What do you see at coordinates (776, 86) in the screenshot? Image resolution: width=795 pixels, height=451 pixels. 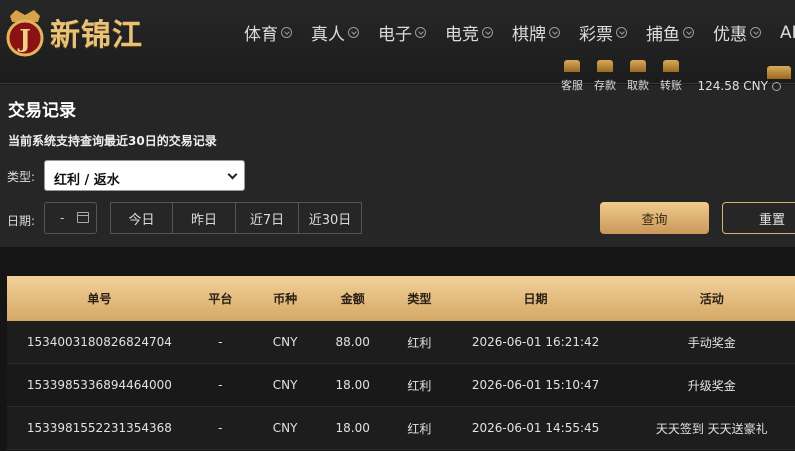 I see `refresh-balance-icon` at bounding box center [776, 86].